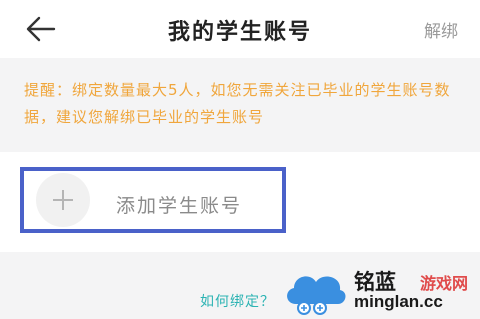 The image size is (480, 319). Describe the element at coordinates (237, 301) in the screenshot. I see `how-to-bind-link: 如何绑定？` at that location.